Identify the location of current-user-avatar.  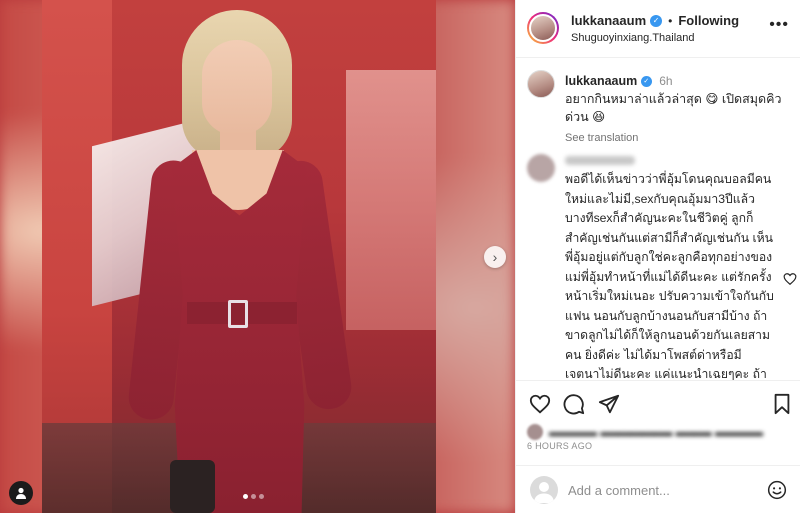
(544, 490).